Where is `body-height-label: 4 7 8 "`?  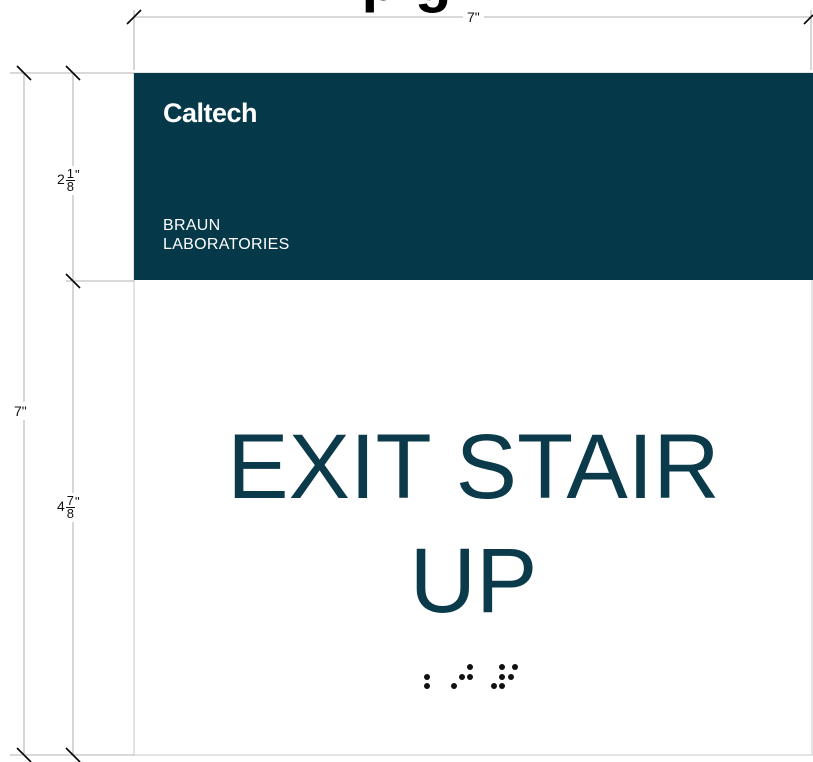
body-height-label: 4 7 8 " is located at coordinates (68, 507).